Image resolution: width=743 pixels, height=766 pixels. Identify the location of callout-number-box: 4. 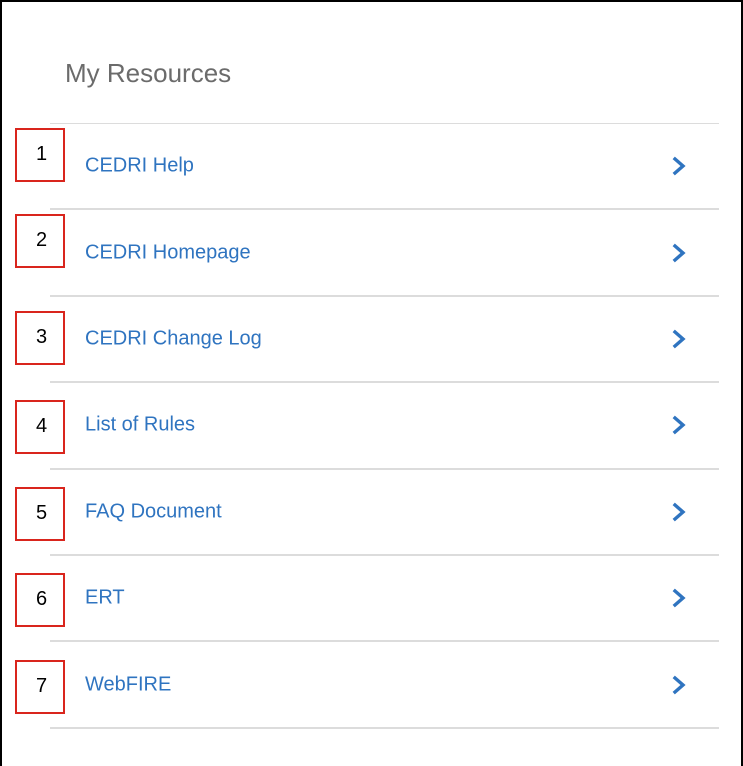
(40, 427).